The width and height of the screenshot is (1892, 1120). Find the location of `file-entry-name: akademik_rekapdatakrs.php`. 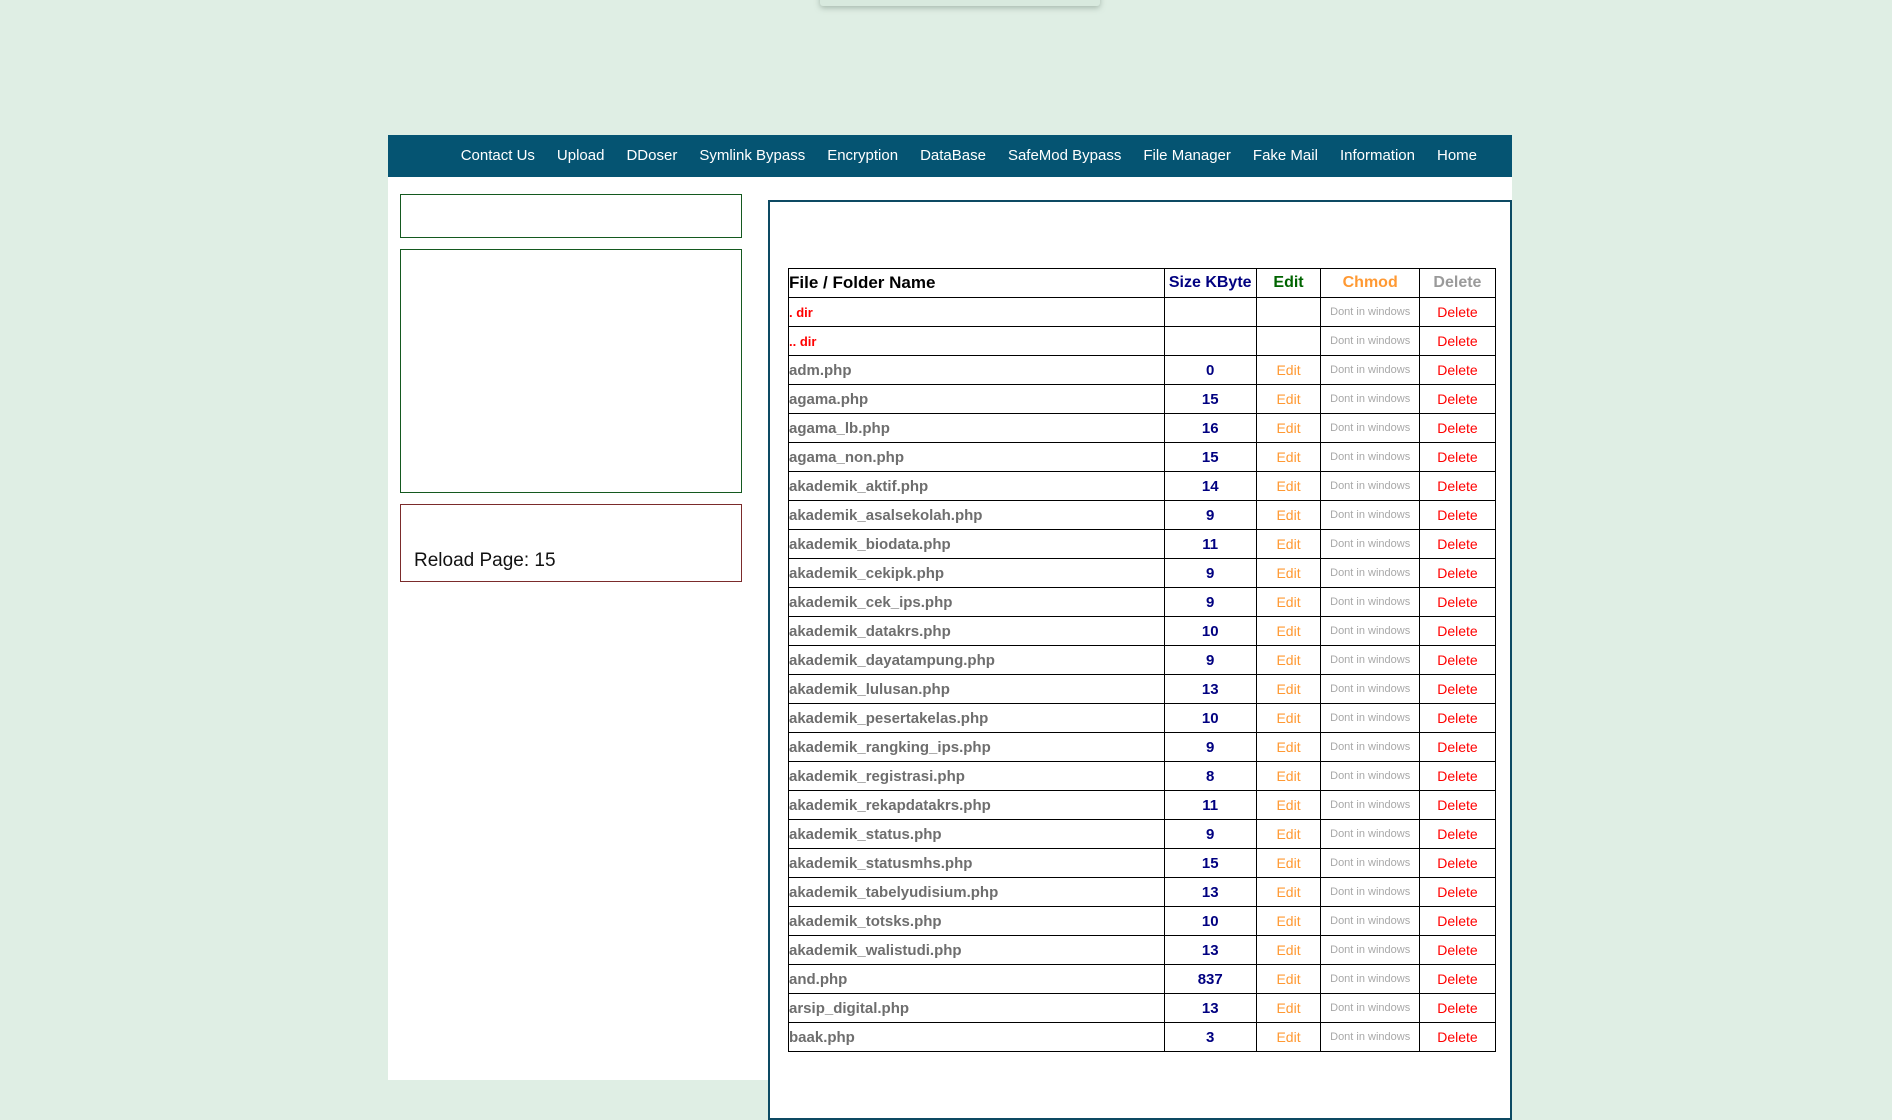

file-entry-name: akademik_rekapdatakrs.php is located at coordinates (976, 805).